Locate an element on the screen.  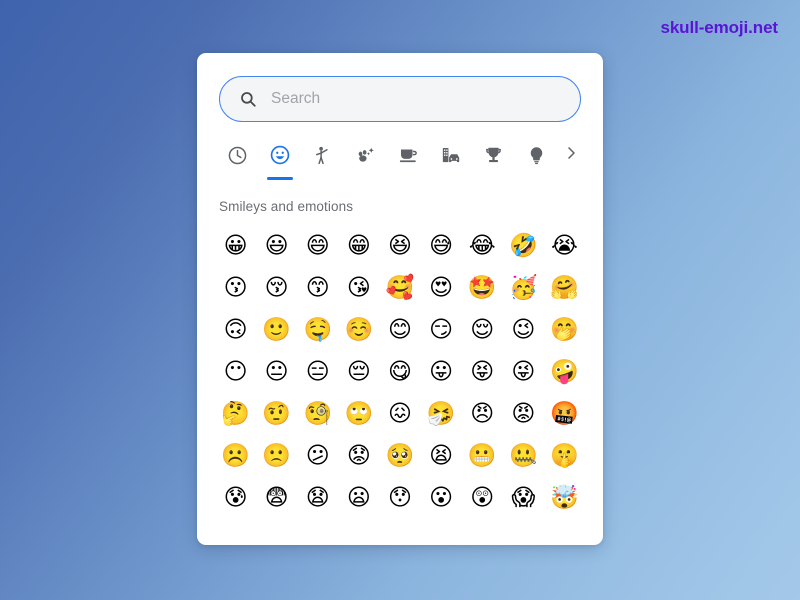
emoji-smiling-face: ☺️ is located at coordinates (358, 330).